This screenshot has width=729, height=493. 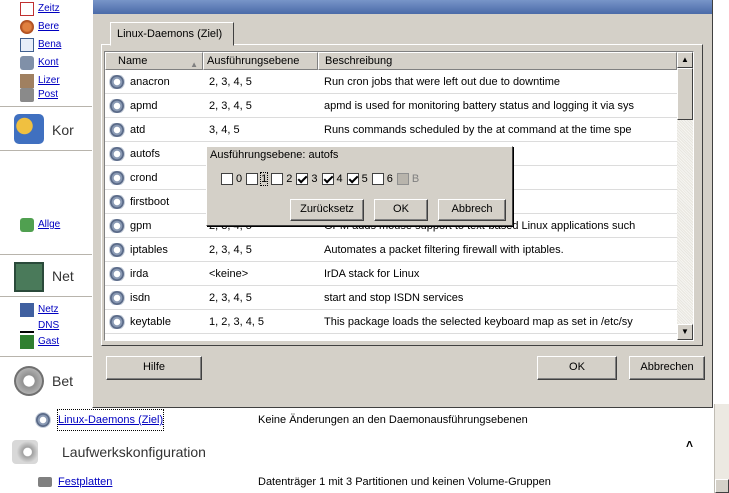 What do you see at coordinates (339, 179) in the screenshot?
I see `runlevel-label: 4` at bounding box center [339, 179].